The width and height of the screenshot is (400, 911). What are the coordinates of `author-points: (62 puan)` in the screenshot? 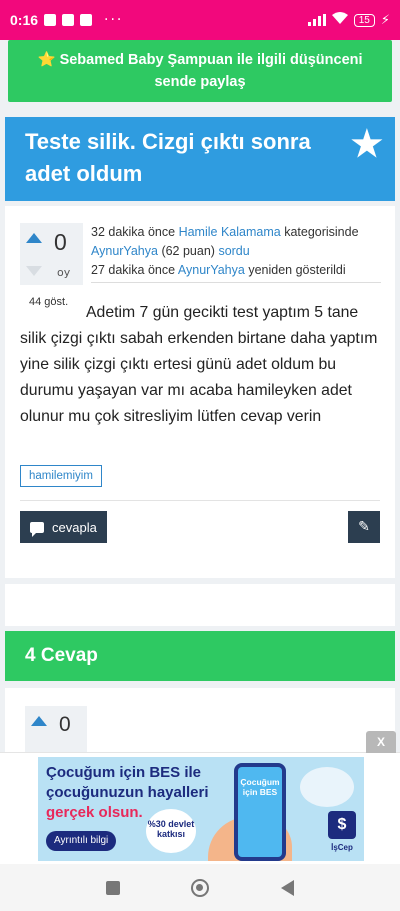 It's located at (188, 251).